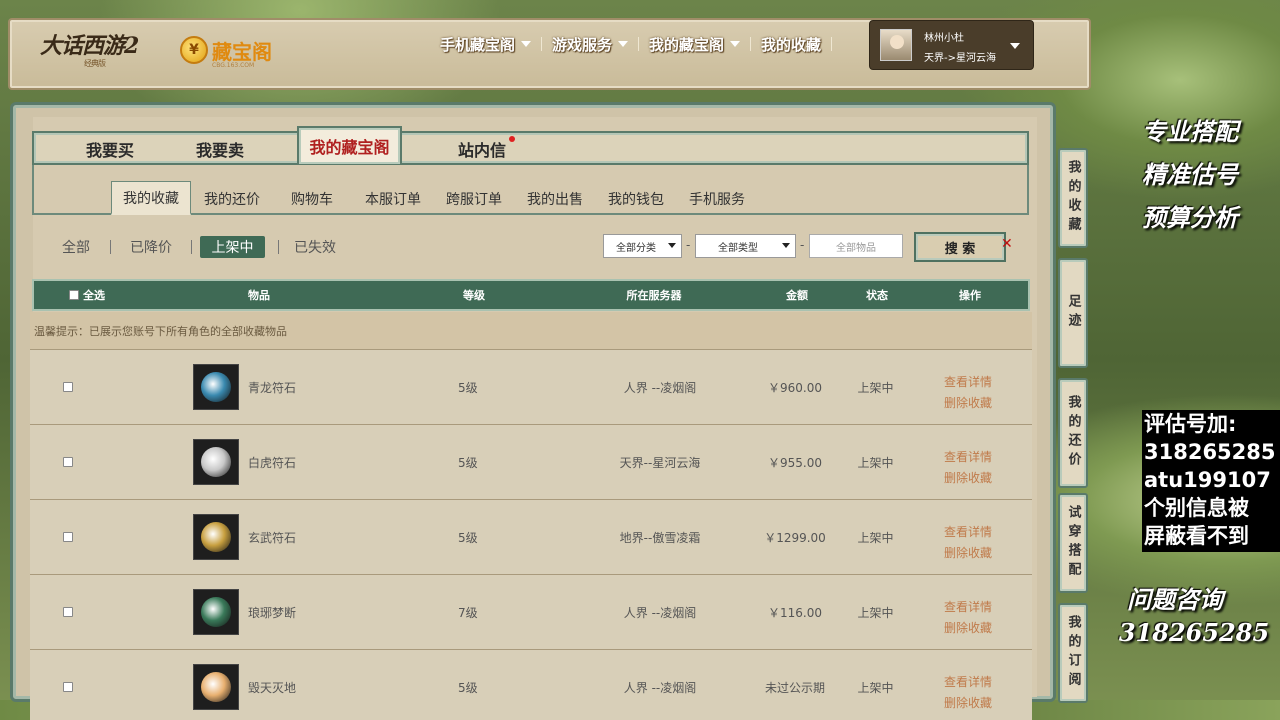  I want to click on subtab-cross-orders: 跨服订单, so click(474, 199).